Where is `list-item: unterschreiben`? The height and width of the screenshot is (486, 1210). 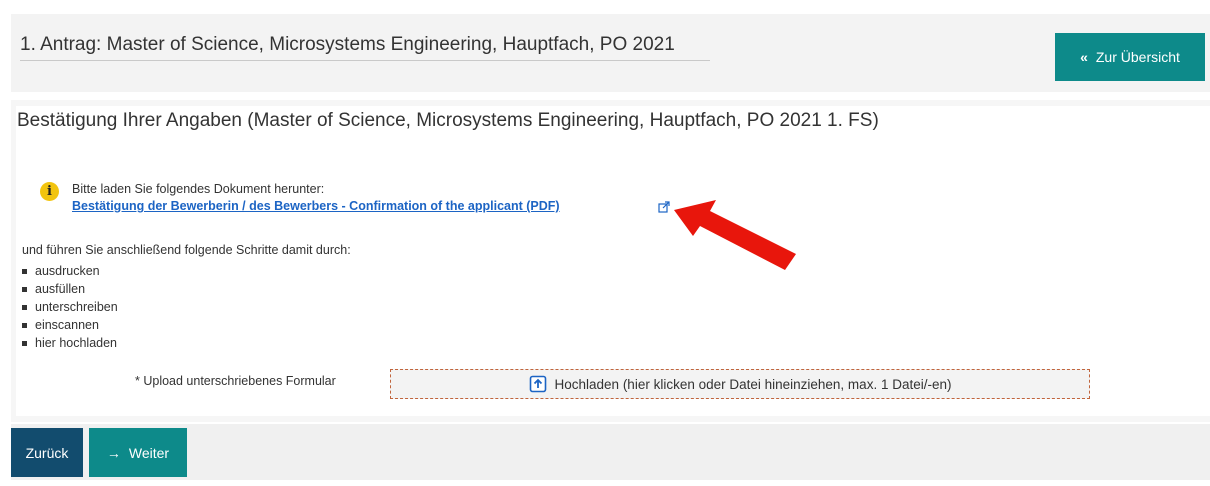
list-item: unterschreiben is located at coordinates (70, 307).